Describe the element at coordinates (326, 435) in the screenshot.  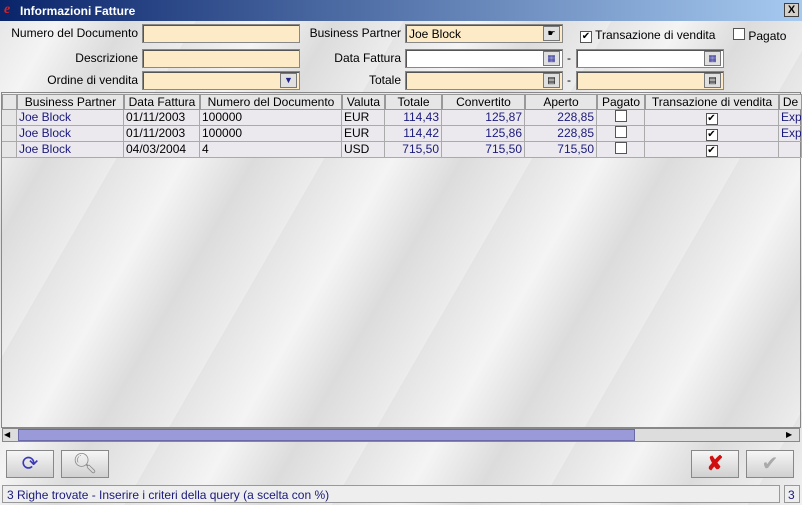
I see `scroll-thumb` at that location.